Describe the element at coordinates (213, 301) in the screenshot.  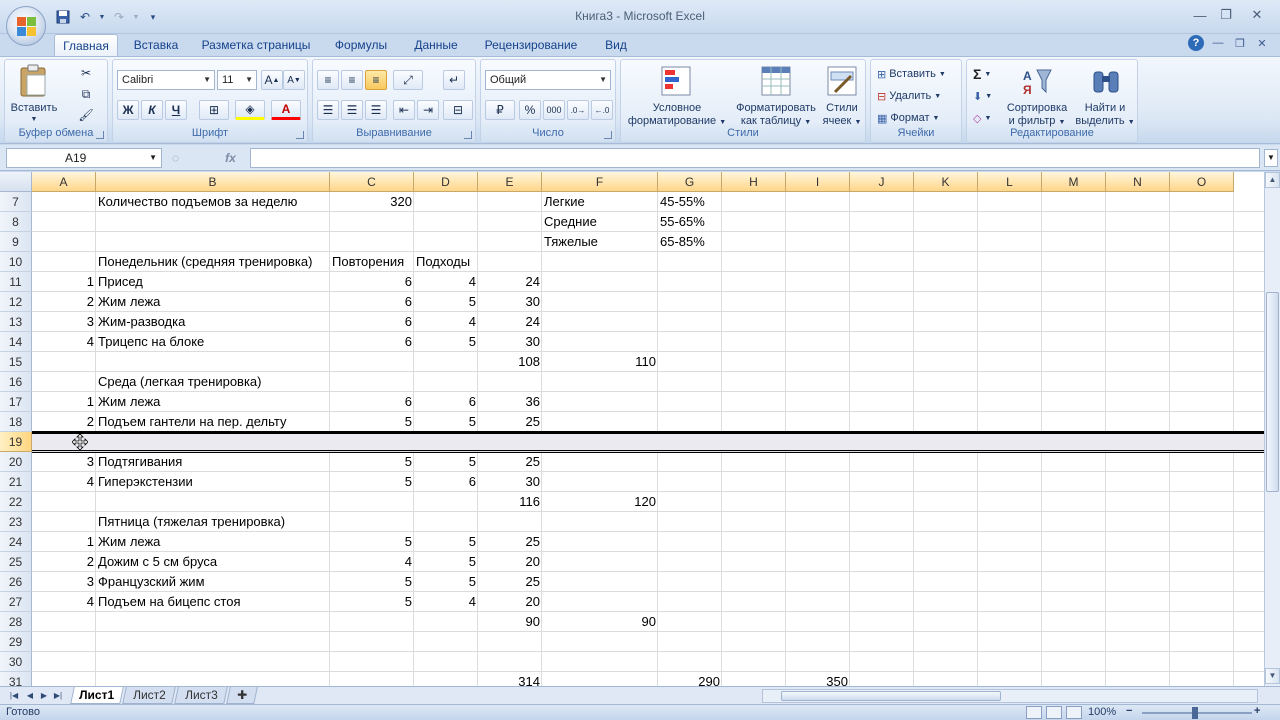
I see `cell-b12: Жим лежа` at that location.